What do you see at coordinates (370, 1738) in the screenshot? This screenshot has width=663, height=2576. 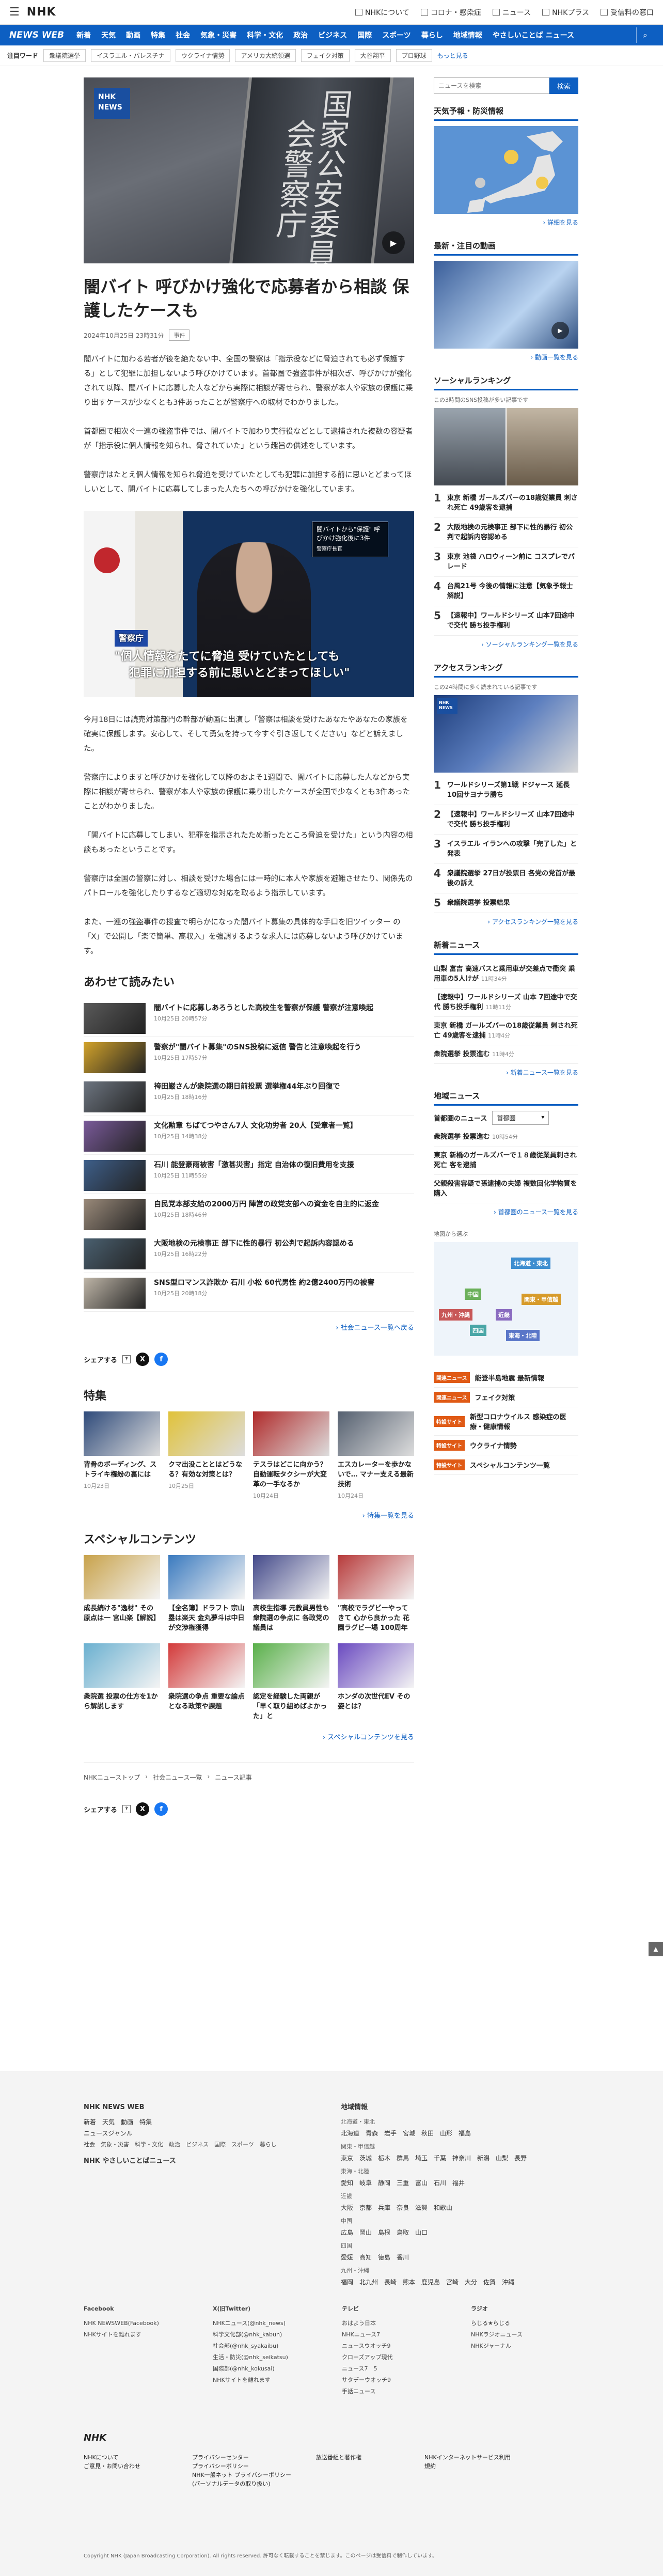 I see `contents-more-text: スペシャルコンテンツを見る` at bounding box center [370, 1738].